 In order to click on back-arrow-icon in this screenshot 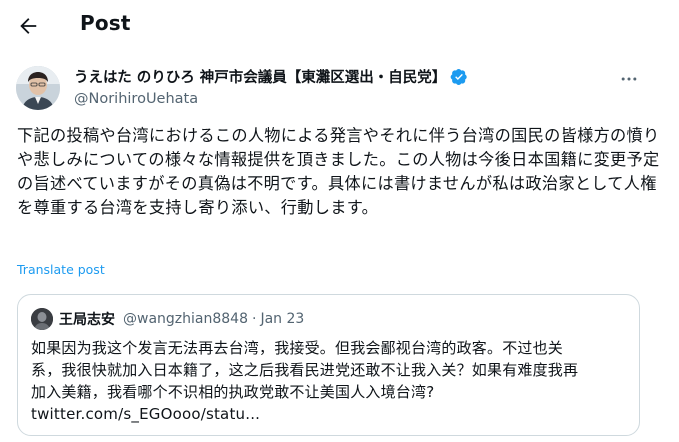, I will do `click(28, 26)`.